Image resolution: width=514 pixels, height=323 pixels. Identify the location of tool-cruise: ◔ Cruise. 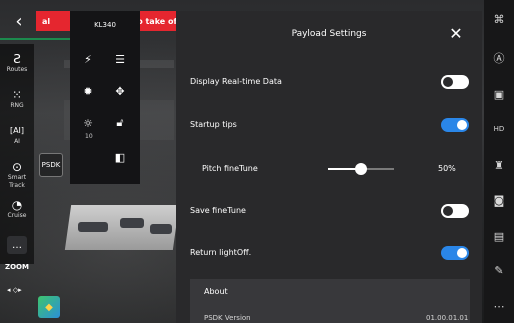
(17, 209).